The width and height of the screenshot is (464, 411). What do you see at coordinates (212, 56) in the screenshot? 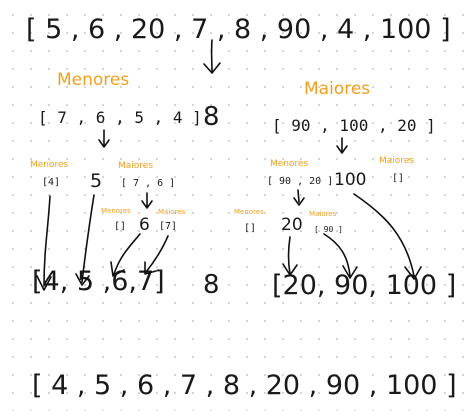
I see `arrow-top-down` at bounding box center [212, 56].